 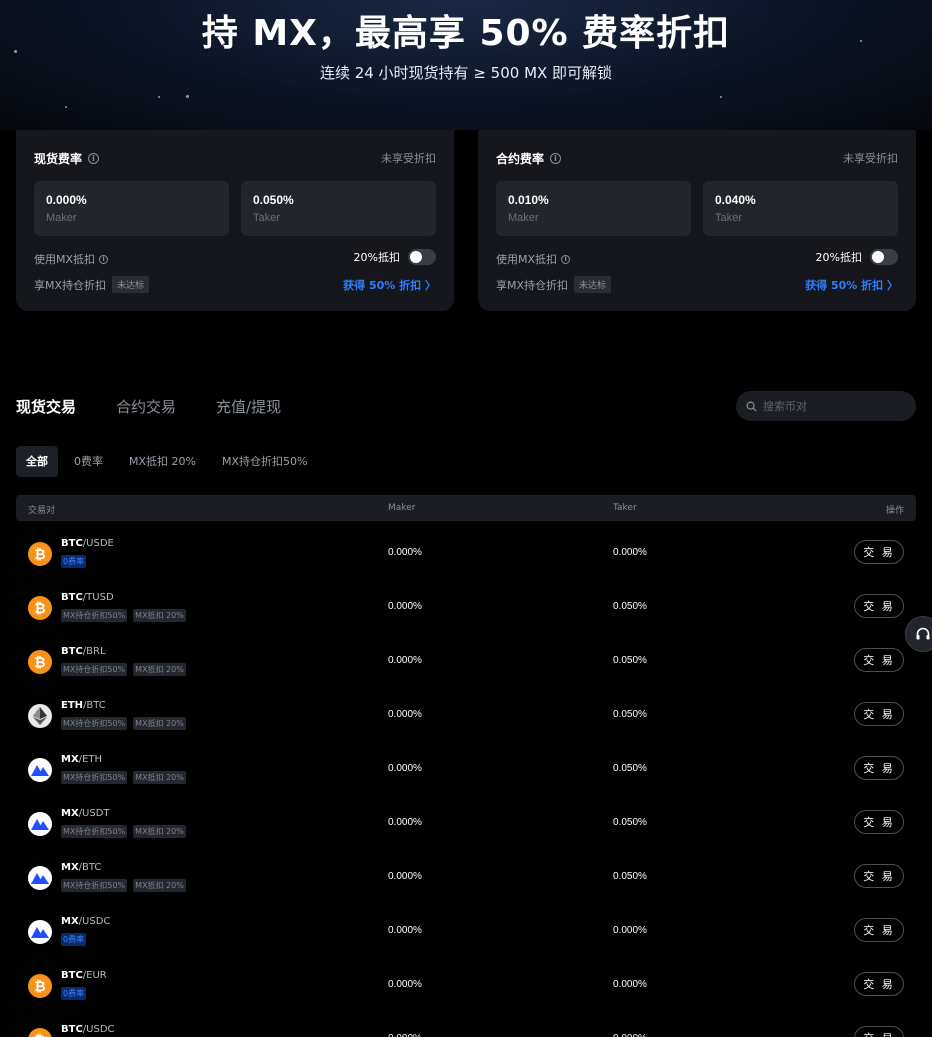 I want to click on search-box, so click(x=826, y=406).